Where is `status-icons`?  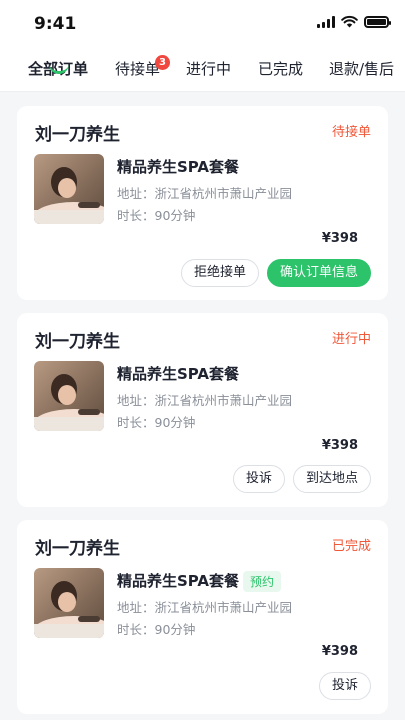 status-icons is located at coordinates (354, 21).